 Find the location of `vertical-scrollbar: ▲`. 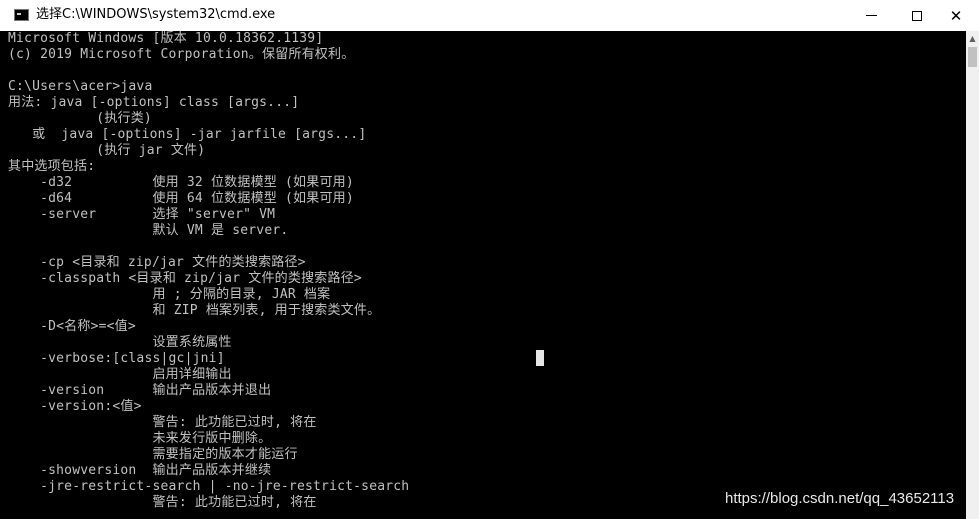

vertical-scrollbar: ▲ is located at coordinates (972, 275).